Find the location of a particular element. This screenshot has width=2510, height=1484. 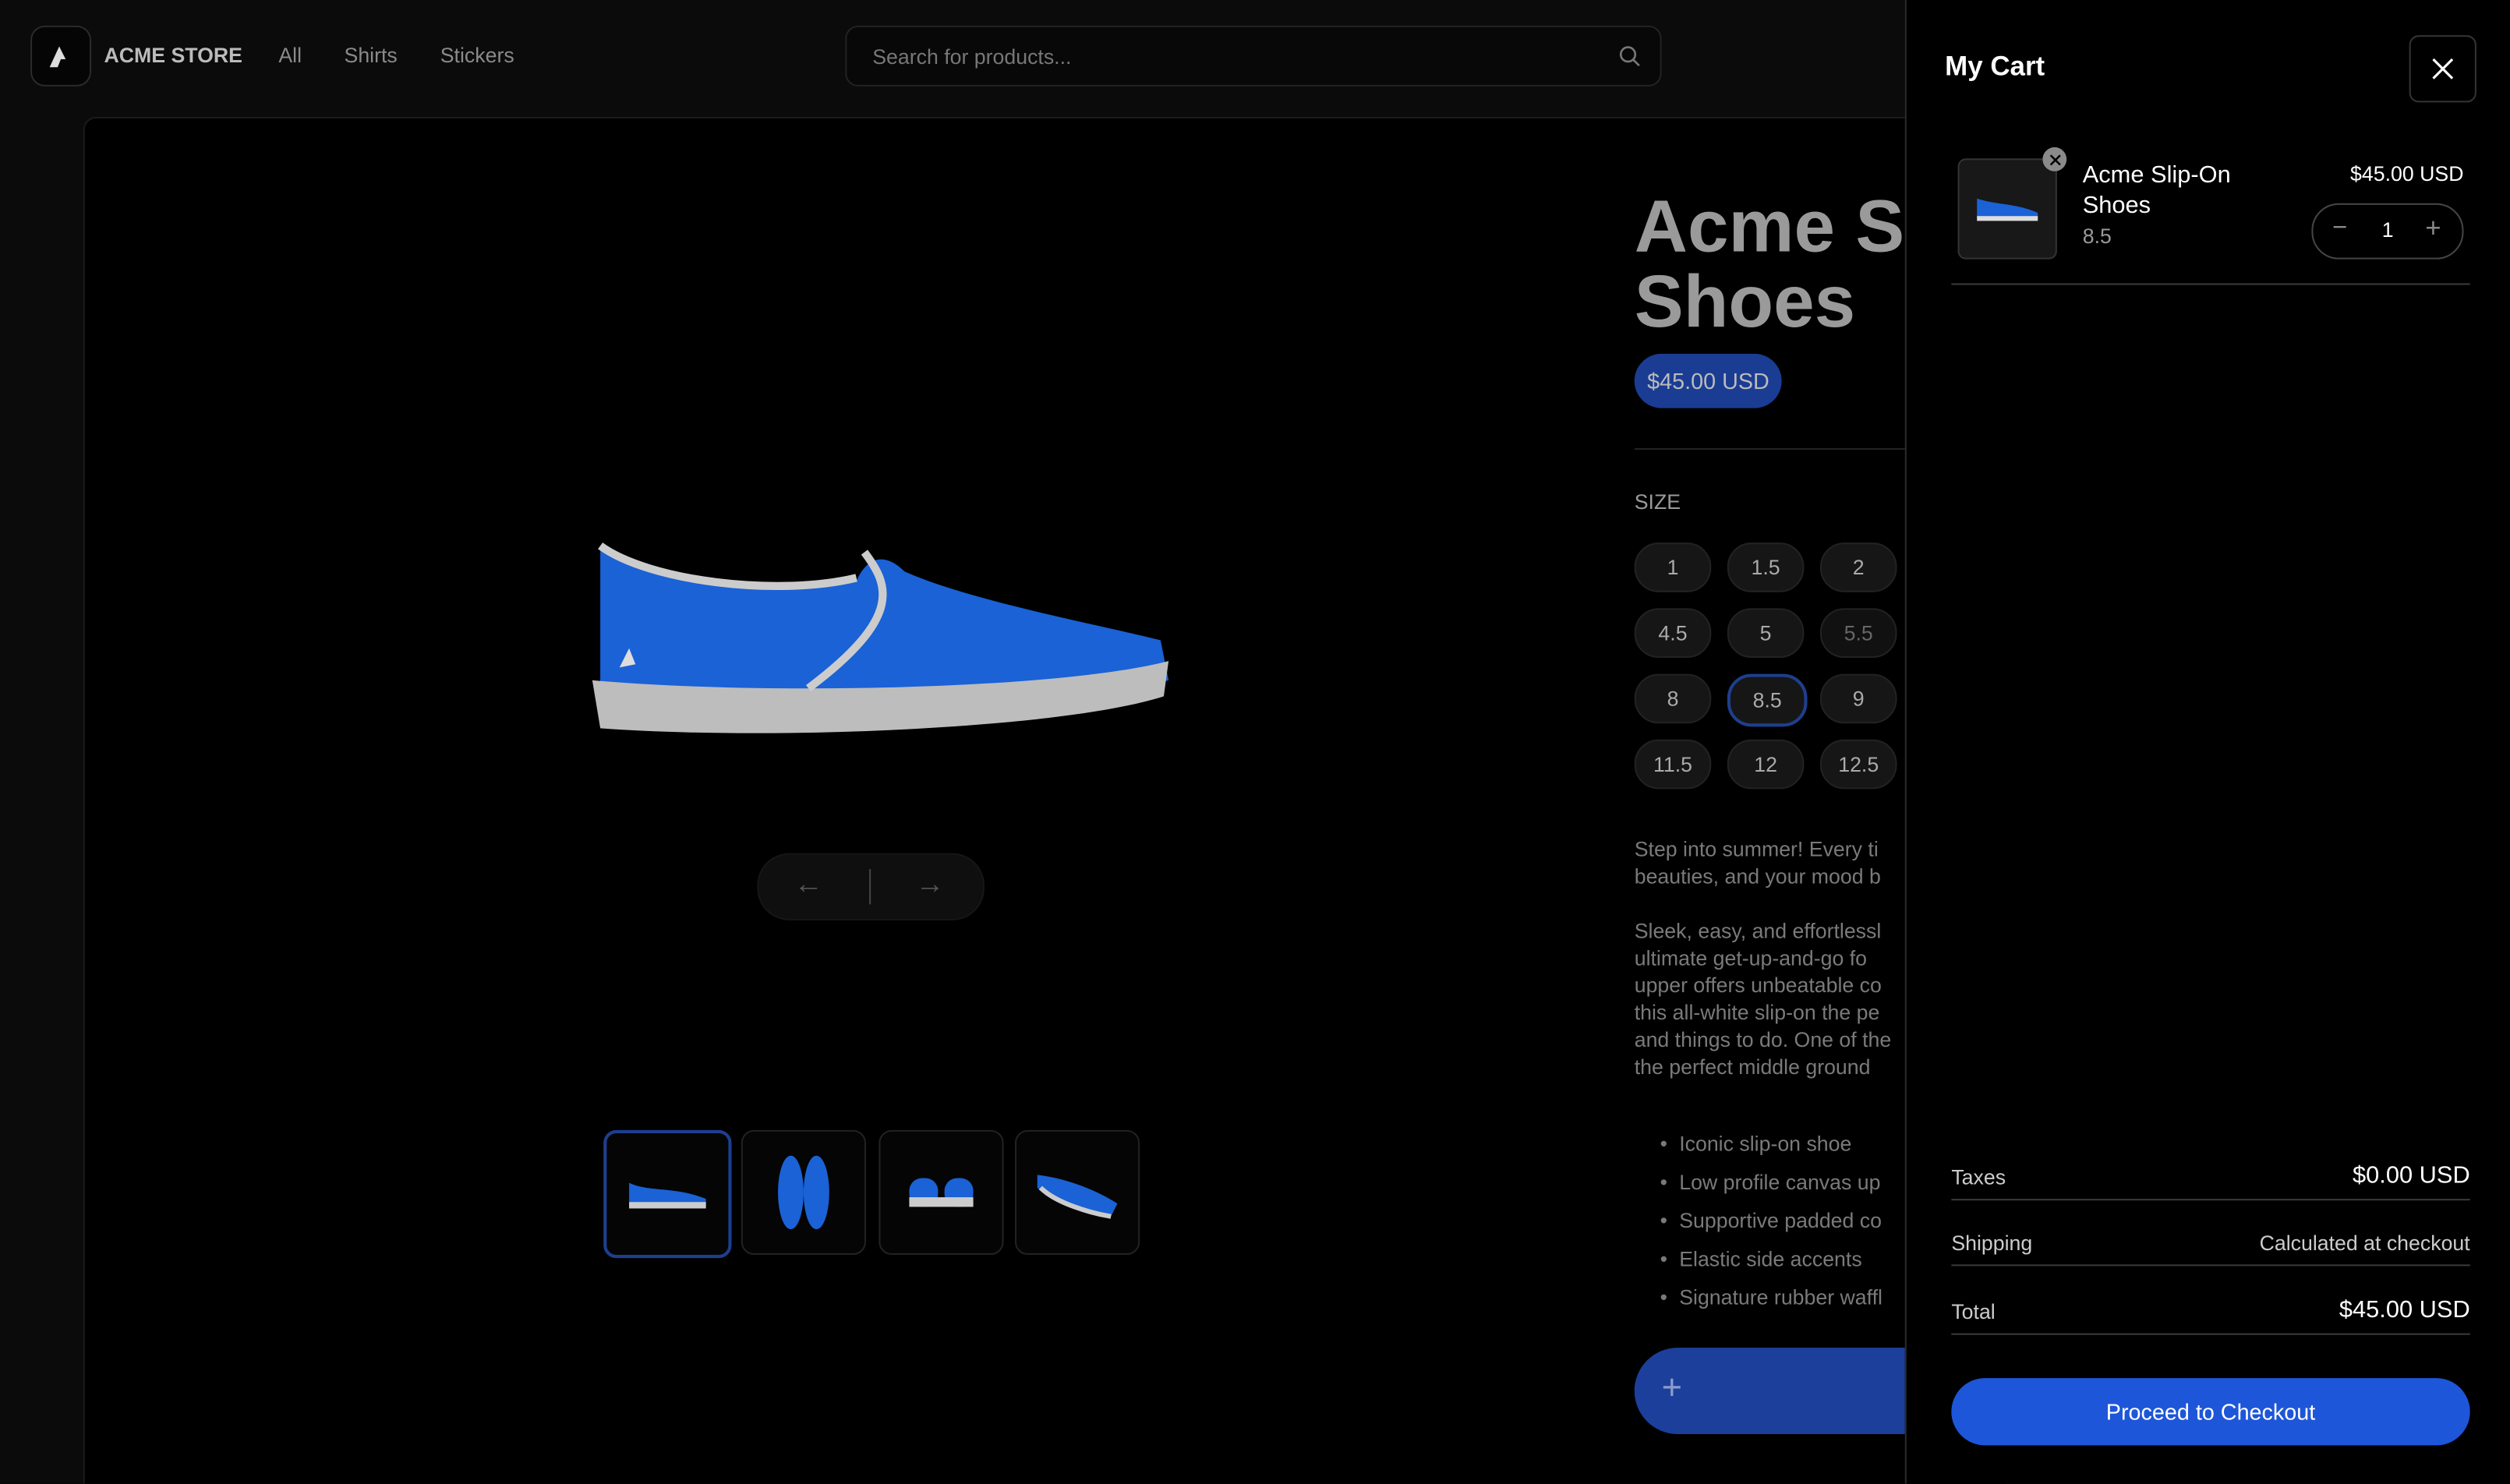

cart-item-variant: 8.5 is located at coordinates (2097, 236).